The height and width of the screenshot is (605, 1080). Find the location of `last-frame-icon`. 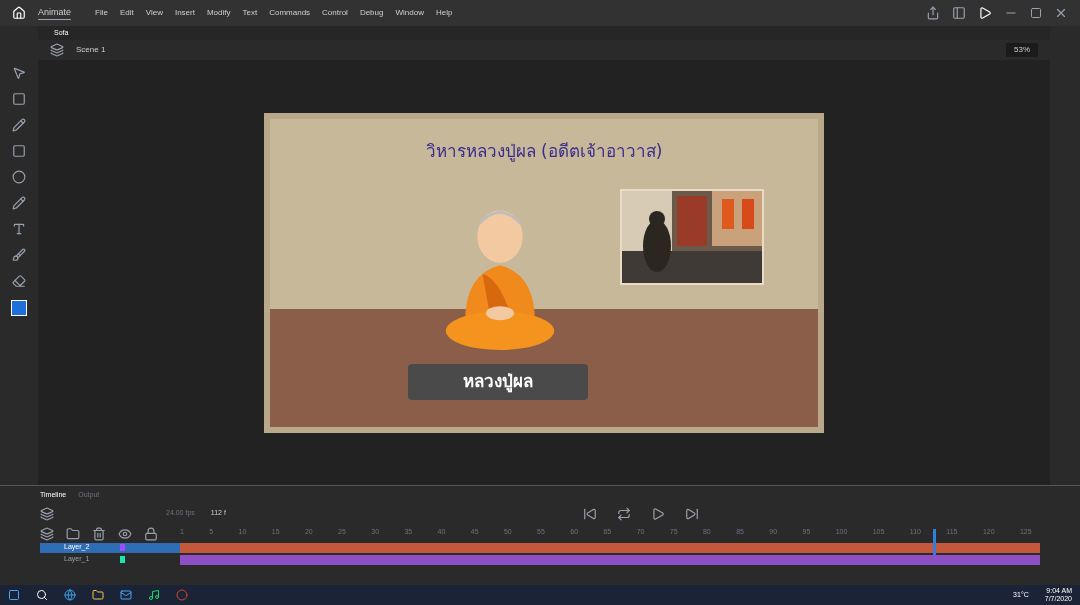

last-frame-icon is located at coordinates (691, 513).